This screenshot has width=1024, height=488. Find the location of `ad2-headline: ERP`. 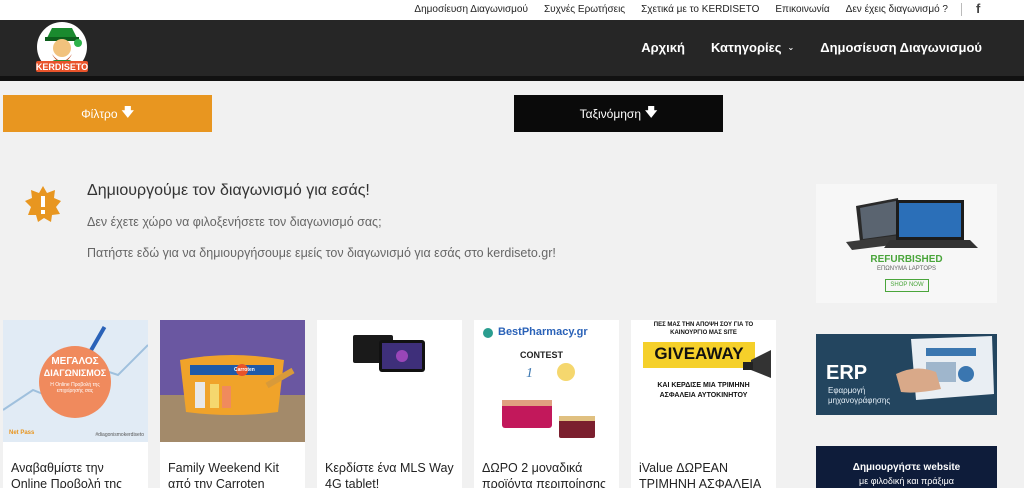

ad2-headline: ERP is located at coordinates (847, 373).